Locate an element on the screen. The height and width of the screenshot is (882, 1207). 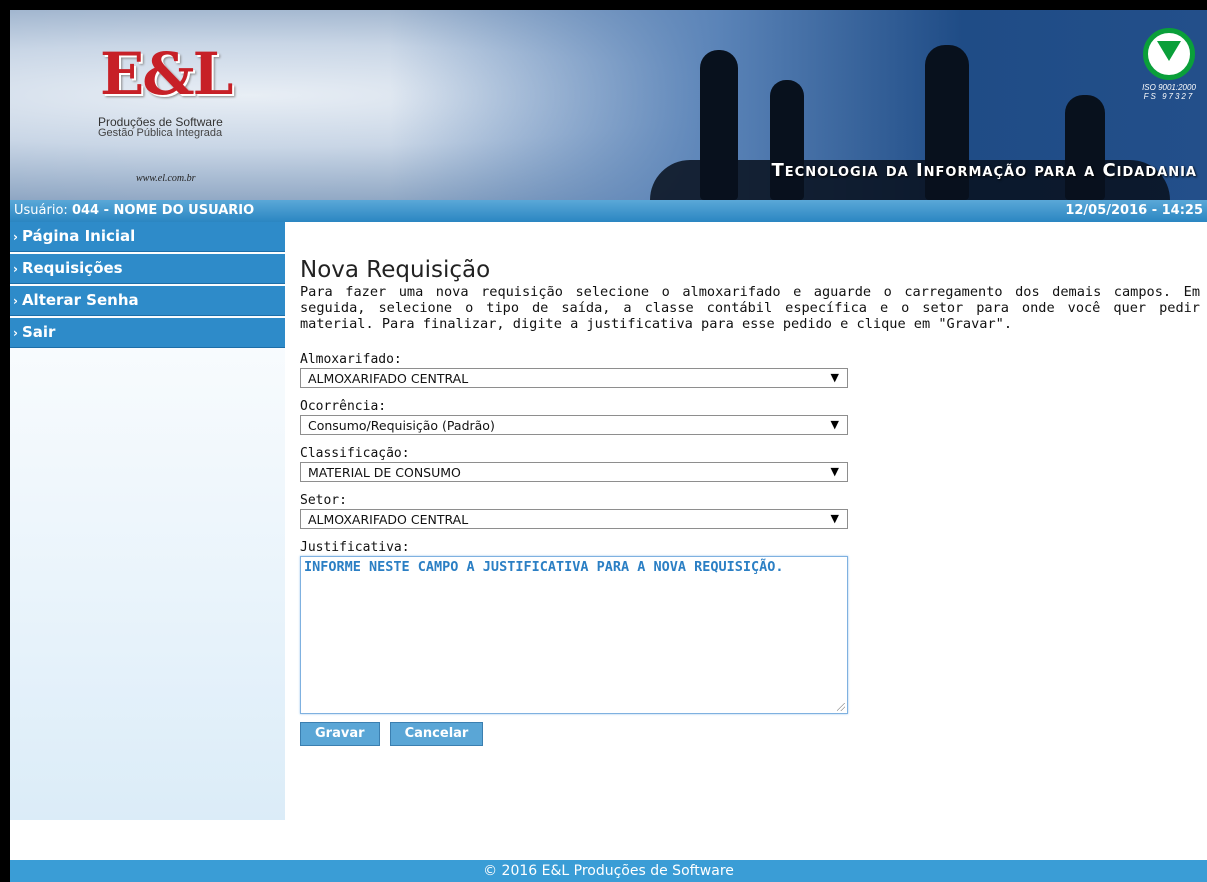
iso-certification-badge: ISO 9001:2000 FS 97327 is located at coordinates (1169, 64).